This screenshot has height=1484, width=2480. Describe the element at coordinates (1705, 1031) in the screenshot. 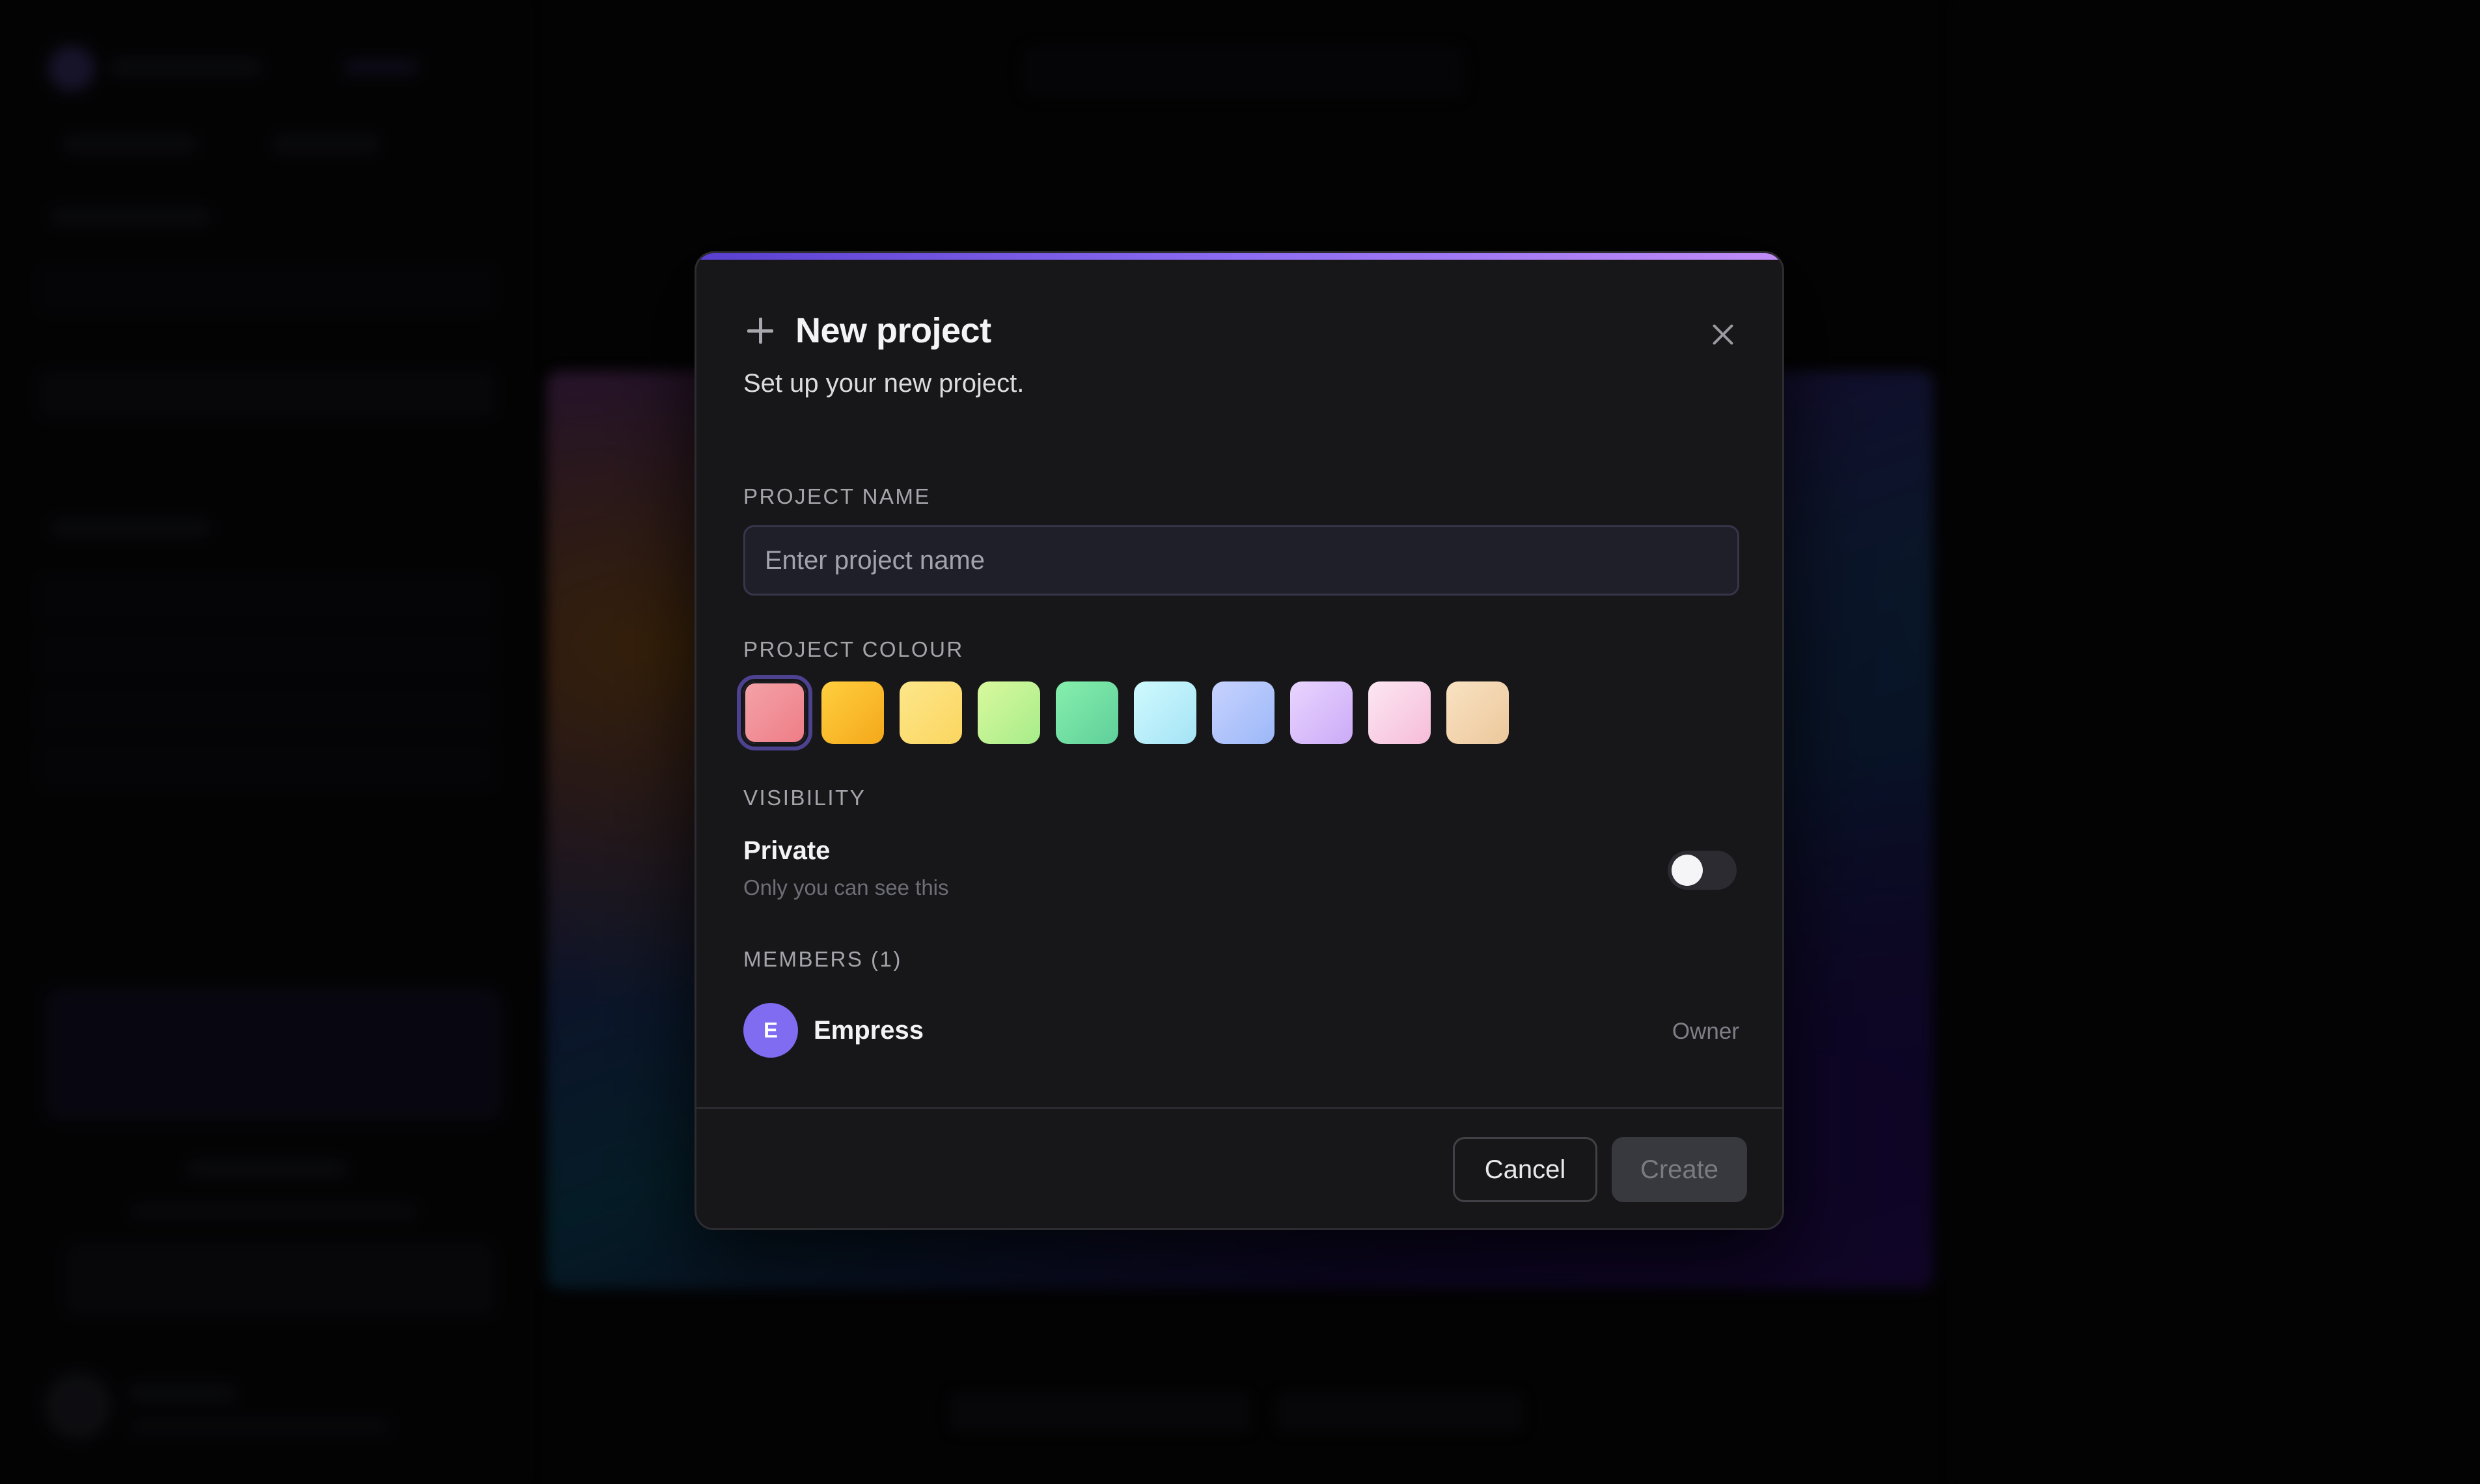

I see `member-role: Owner` at that location.